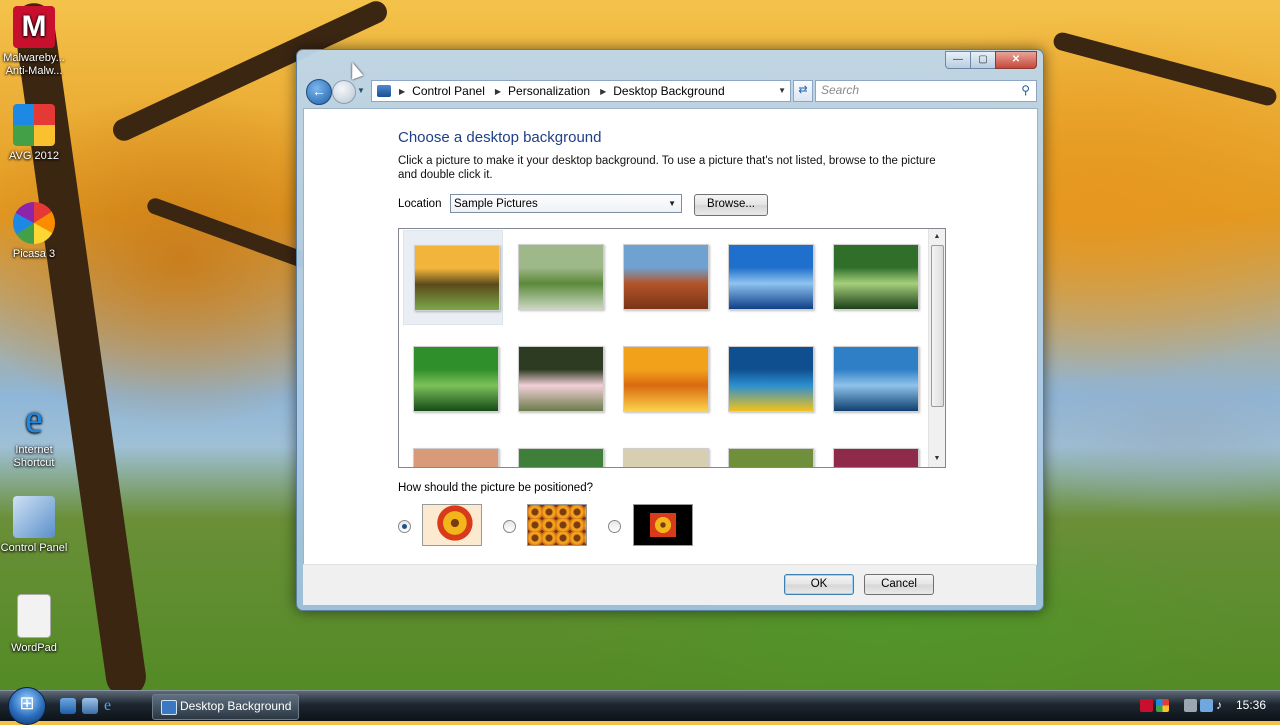 The image size is (1280, 725). I want to click on malwarebytes-tray-icon, so click(1146, 705).